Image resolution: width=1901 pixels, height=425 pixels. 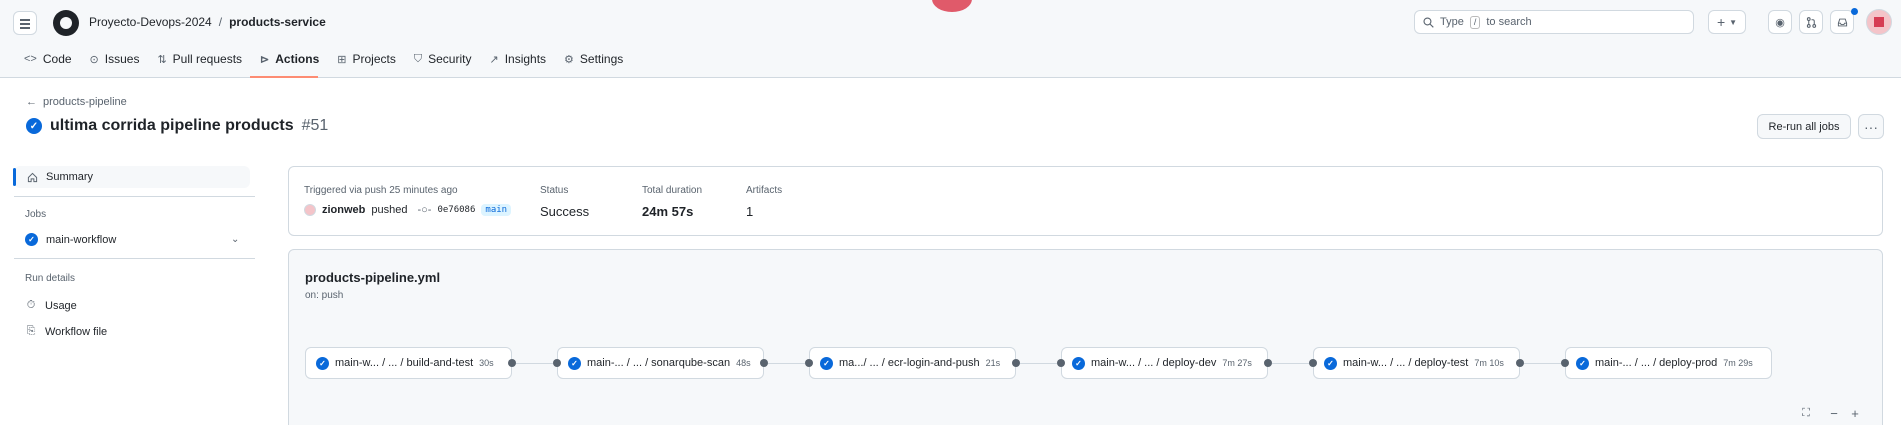 What do you see at coordinates (1721, 22) in the screenshot?
I see `plus-icon: +` at bounding box center [1721, 22].